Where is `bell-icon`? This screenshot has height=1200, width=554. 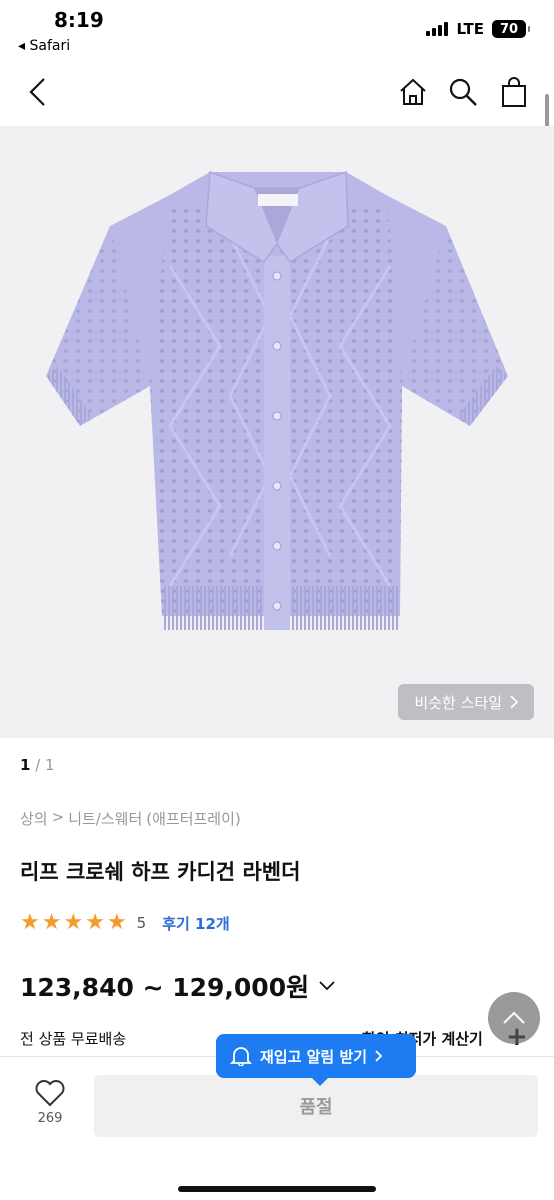 bell-icon is located at coordinates (241, 1056).